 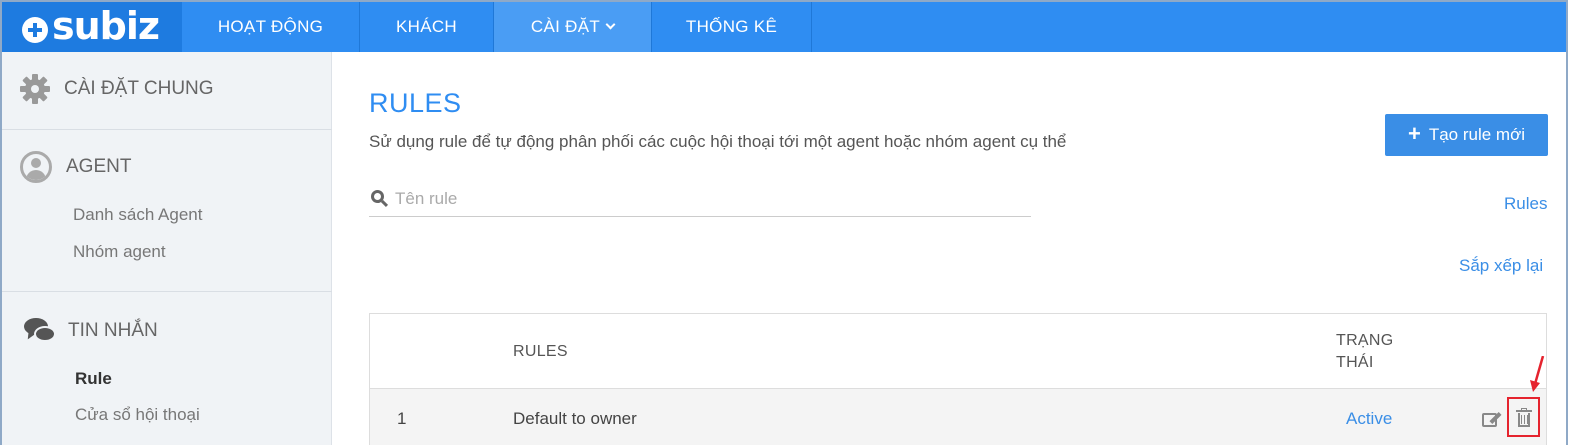 What do you see at coordinates (41, 331) in the screenshot?
I see `chat-icon` at bounding box center [41, 331].